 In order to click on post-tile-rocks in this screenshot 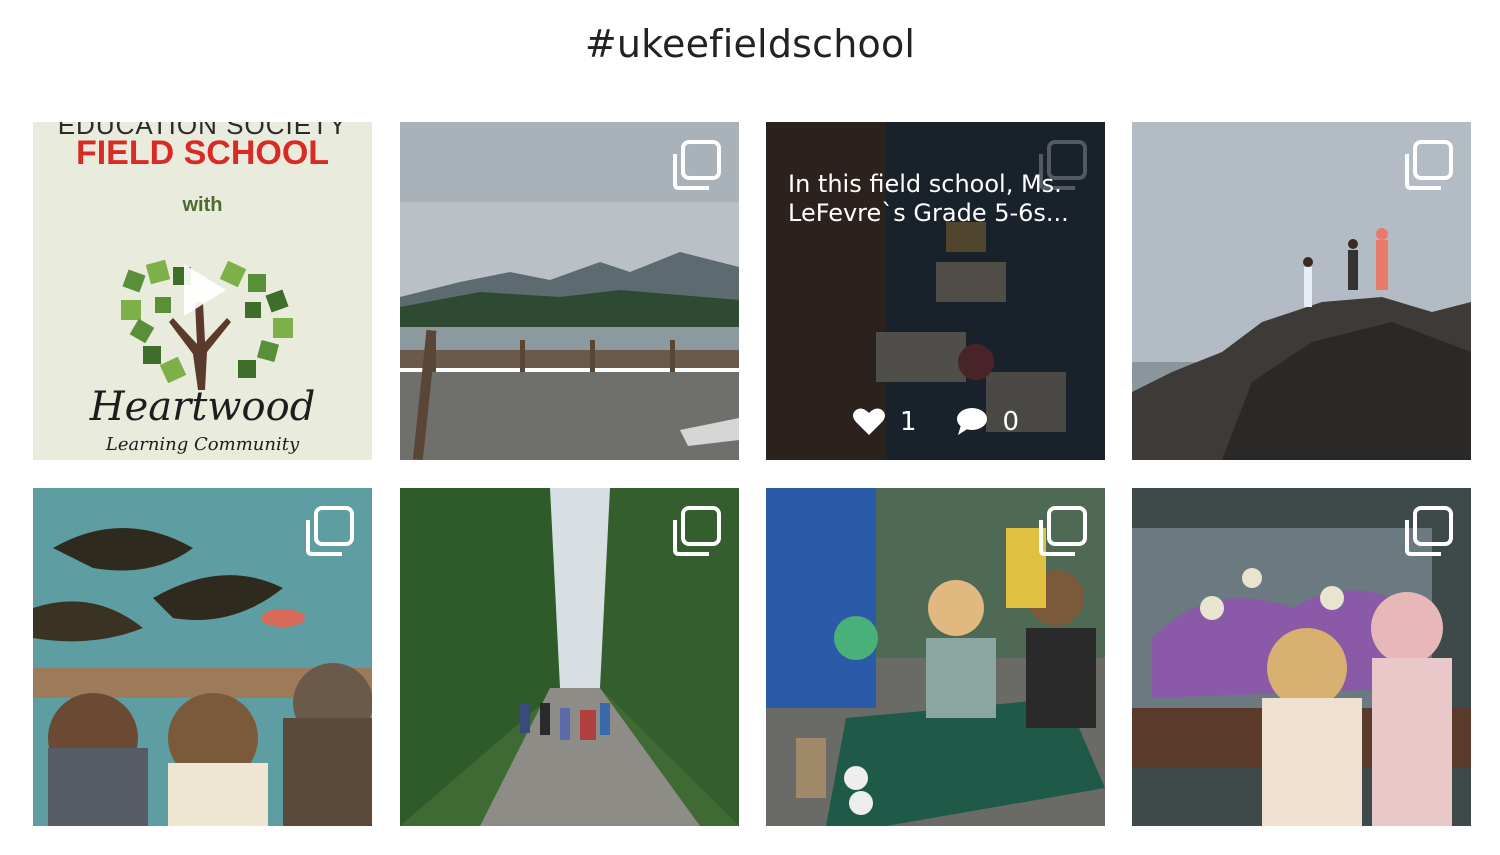, I will do `click(1301, 291)`.